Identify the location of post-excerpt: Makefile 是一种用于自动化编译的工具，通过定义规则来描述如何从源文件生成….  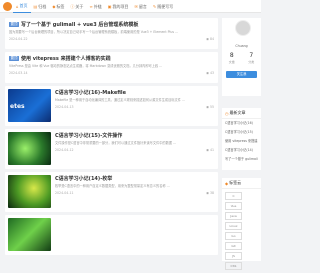
(120, 100).